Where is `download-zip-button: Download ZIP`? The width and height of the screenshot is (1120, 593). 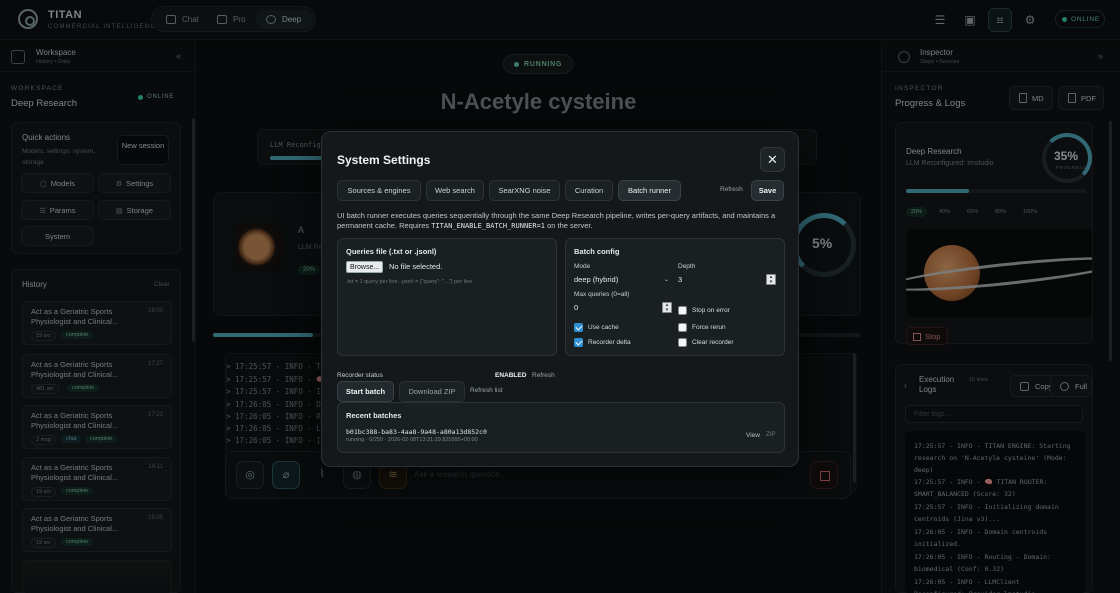
download-zip-button: Download ZIP is located at coordinates (432, 391).